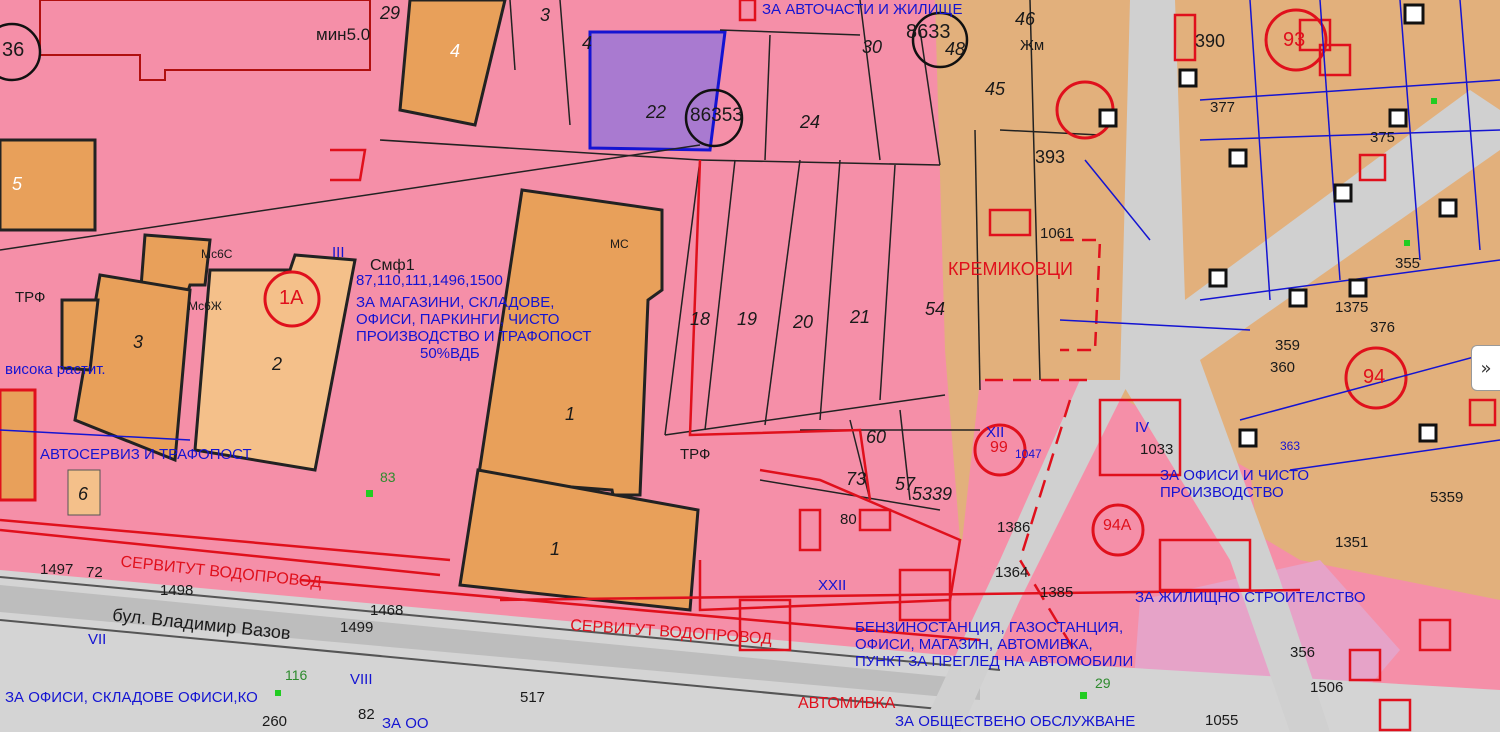 The width and height of the screenshot is (1500, 732). I want to click on zone-label: ЗА МАГАЗИНИ, СКЛАДОВЕ,, so click(455, 302).